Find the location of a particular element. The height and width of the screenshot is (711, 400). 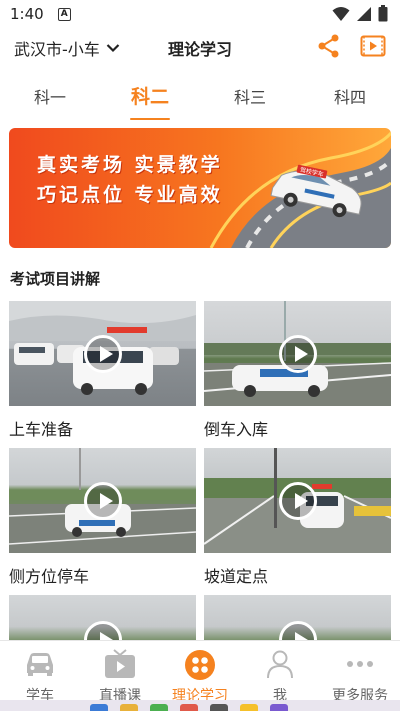

more-icon is located at coordinates (360, 664).